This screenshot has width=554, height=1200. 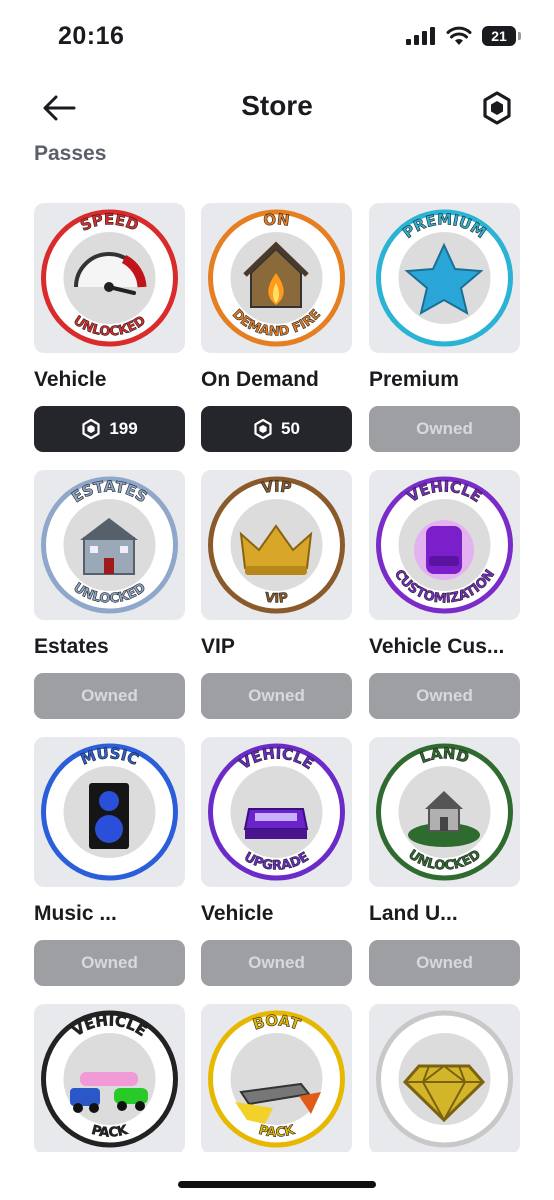 I want to click on diamond-icon, so click(x=444, y=1079).